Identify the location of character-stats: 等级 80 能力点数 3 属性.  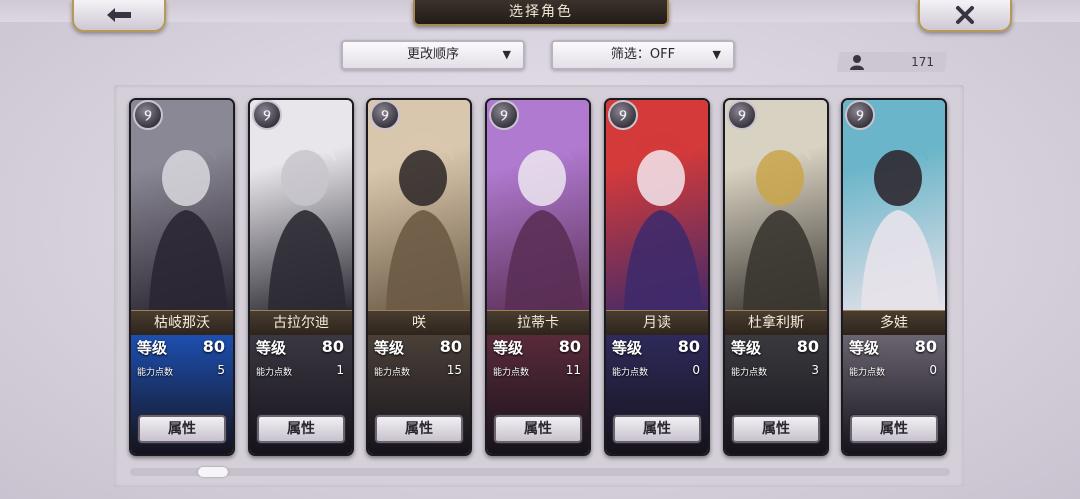
(776, 394).